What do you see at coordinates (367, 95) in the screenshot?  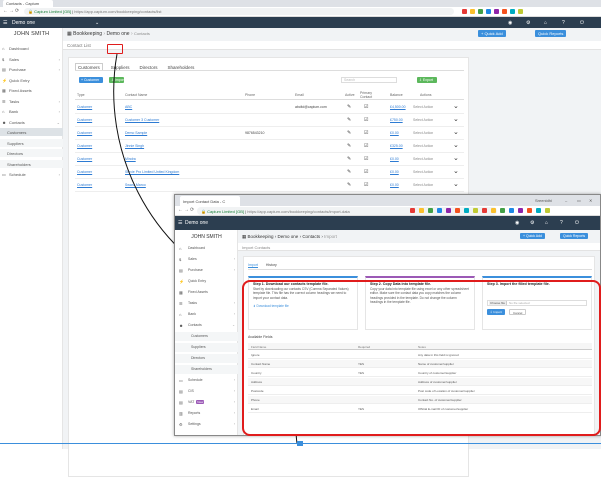 I see `col-primary-contact: Primary Contact` at bounding box center [367, 95].